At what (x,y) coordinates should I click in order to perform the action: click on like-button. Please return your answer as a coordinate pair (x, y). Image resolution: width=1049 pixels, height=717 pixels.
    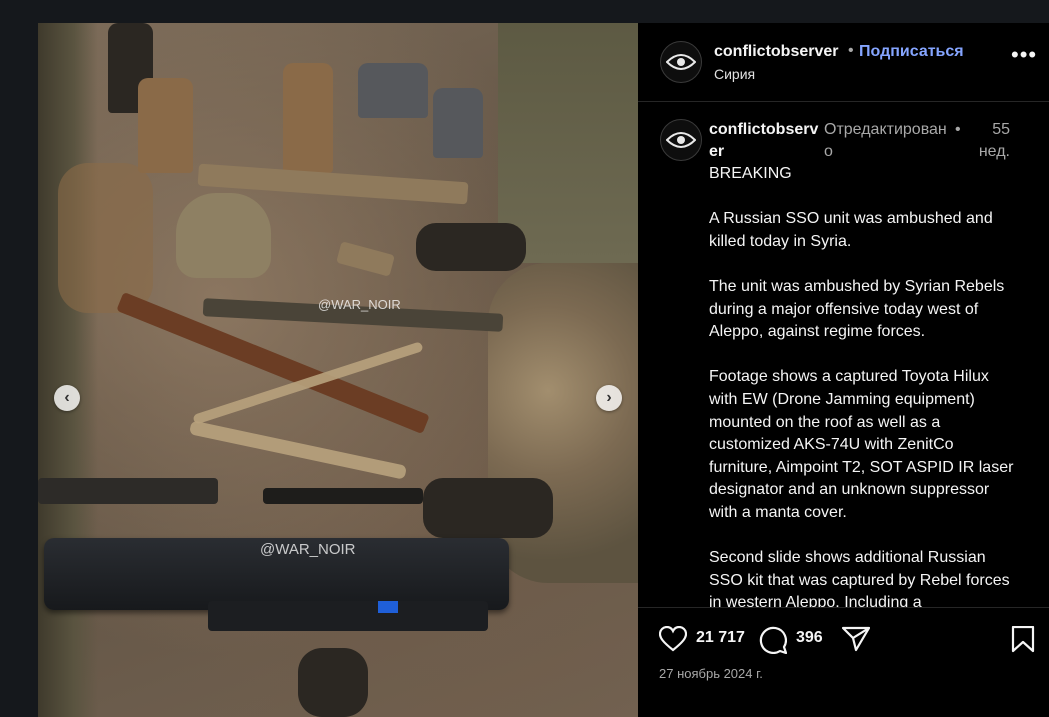
    Looking at the image, I should click on (673, 641).